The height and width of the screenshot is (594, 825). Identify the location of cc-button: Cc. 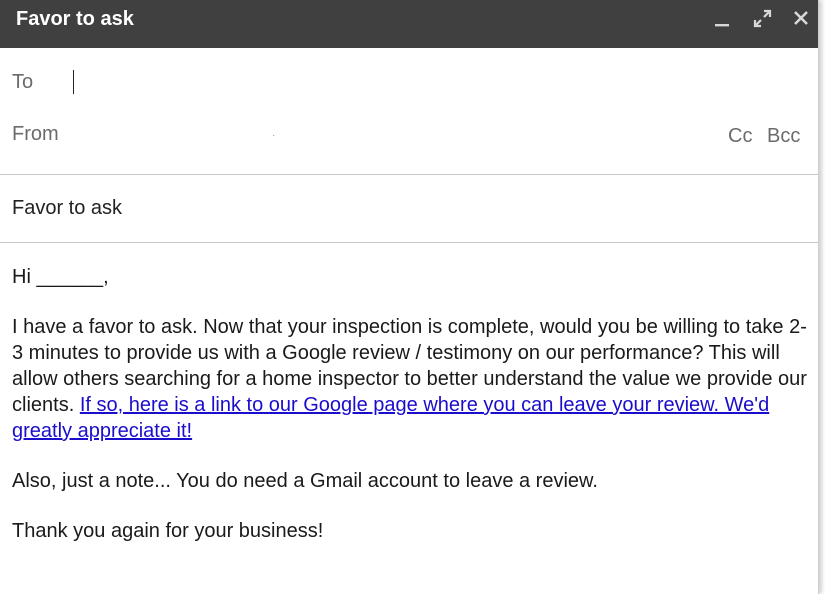
(740, 136).